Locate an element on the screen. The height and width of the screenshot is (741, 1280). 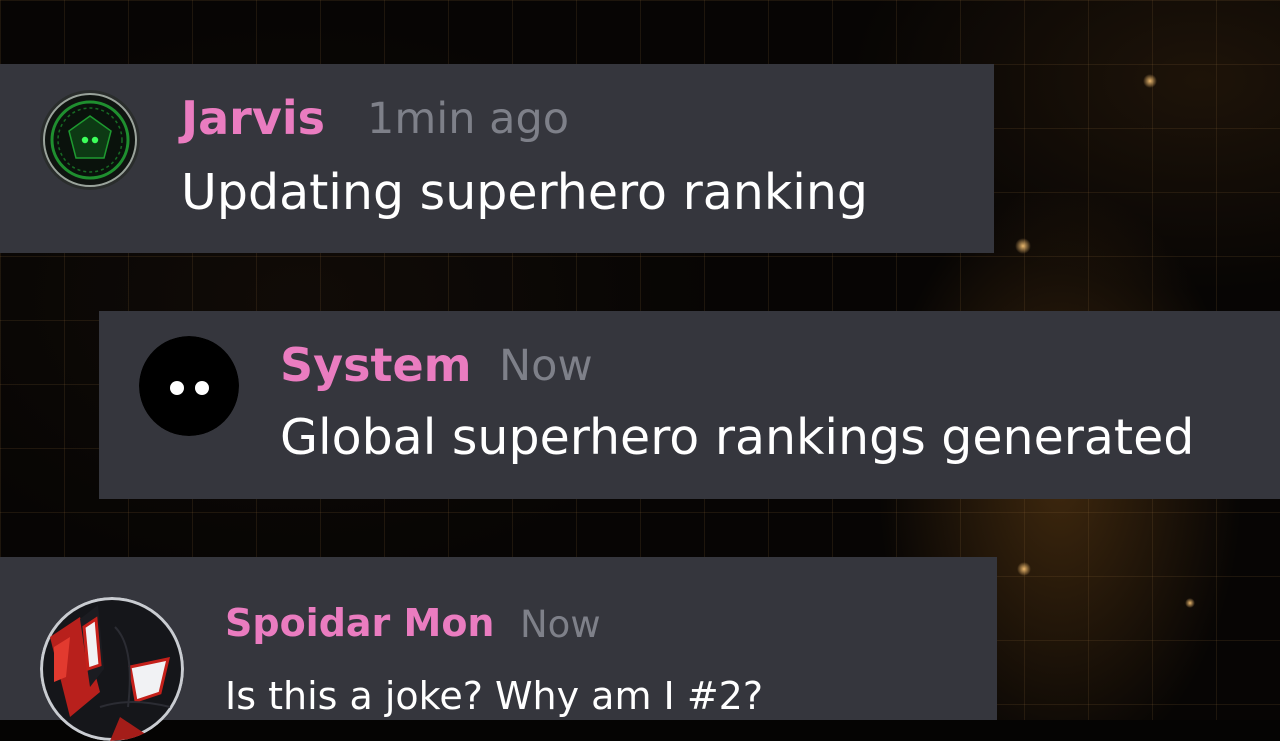
jarvis-hud-icon is located at coordinates (90, 140).